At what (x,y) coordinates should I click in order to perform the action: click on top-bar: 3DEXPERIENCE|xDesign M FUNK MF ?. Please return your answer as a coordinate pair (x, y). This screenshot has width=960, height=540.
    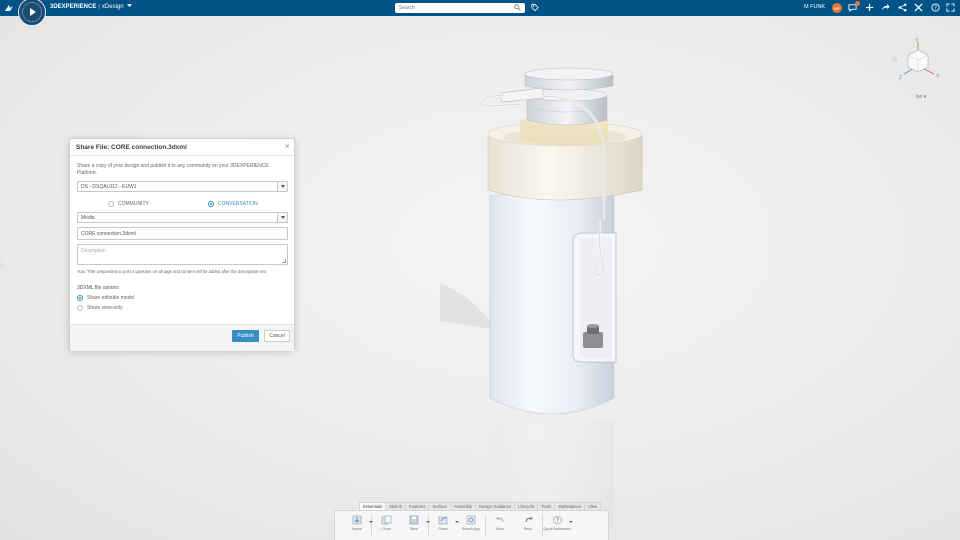
    Looking at the image, I should click on (480, 8).